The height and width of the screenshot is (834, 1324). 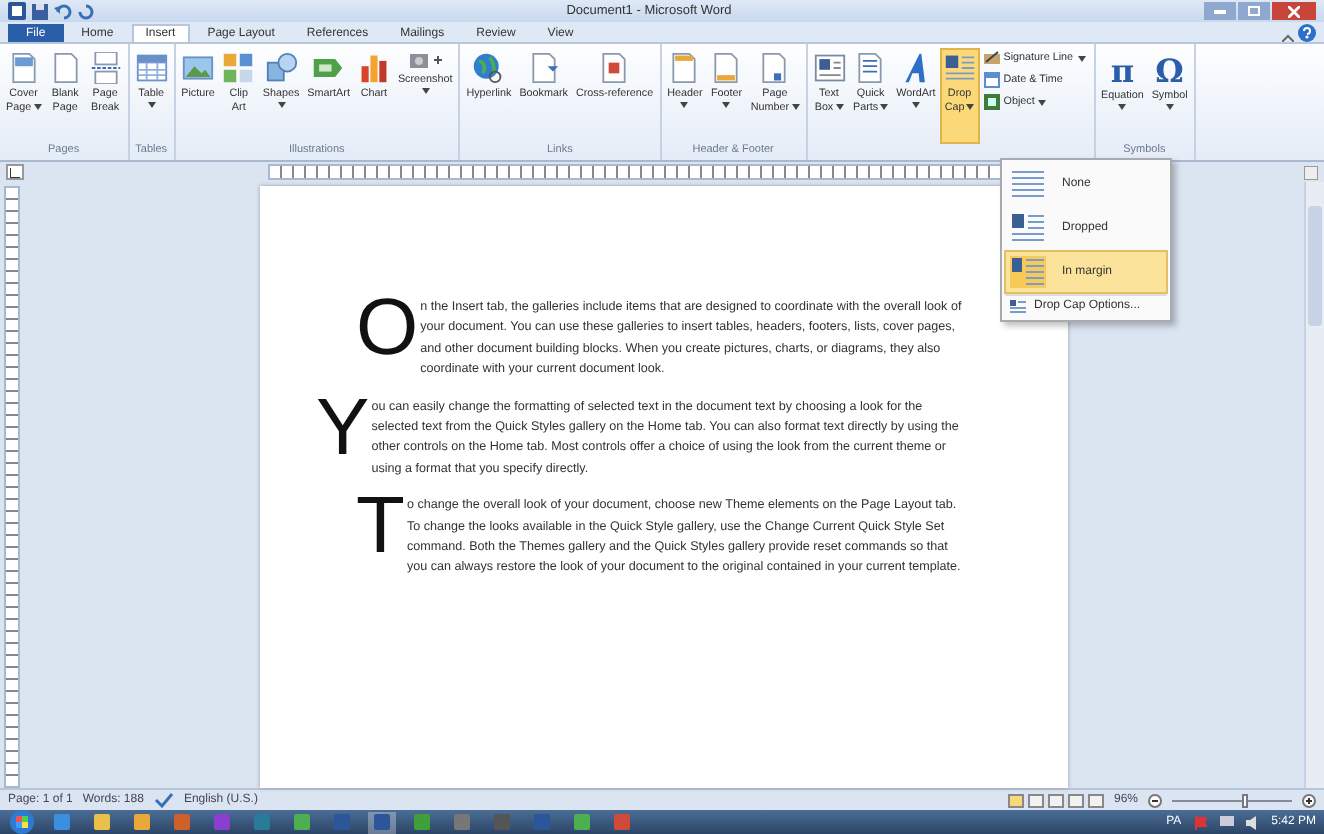 What do you see at coordinates (380, 528) in the screenshot?
I see `drop-cap-letter: T` at bounding box center [380, 528].